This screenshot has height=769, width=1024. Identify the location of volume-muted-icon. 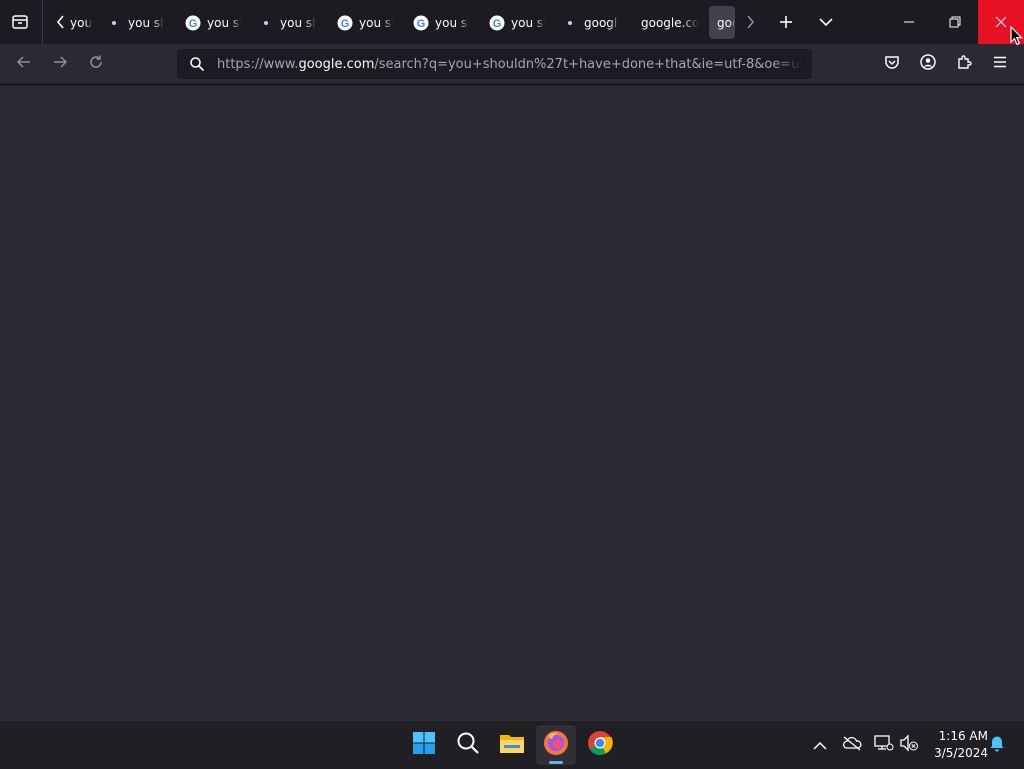
(909, 745).